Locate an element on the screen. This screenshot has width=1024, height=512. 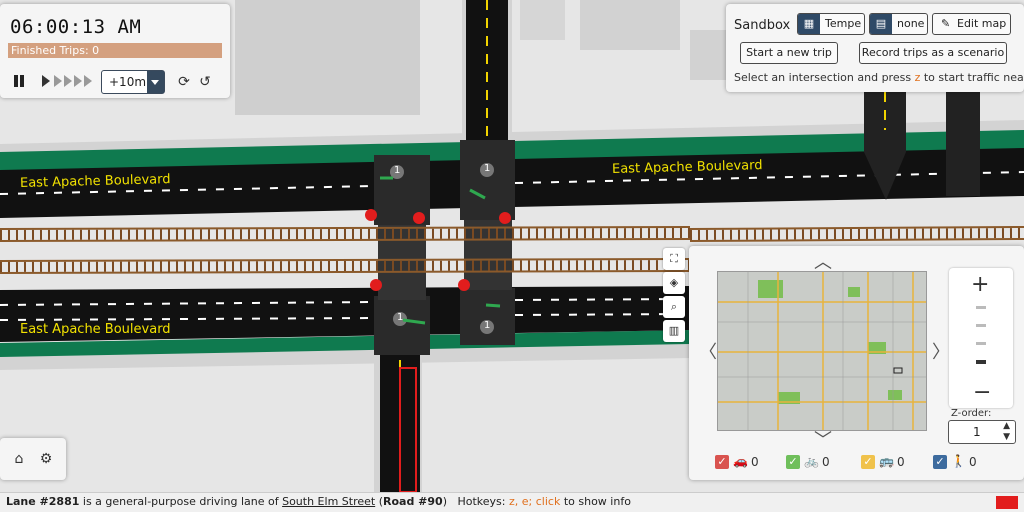
undo-icon: ↺ is located at coordinates (205, 82).